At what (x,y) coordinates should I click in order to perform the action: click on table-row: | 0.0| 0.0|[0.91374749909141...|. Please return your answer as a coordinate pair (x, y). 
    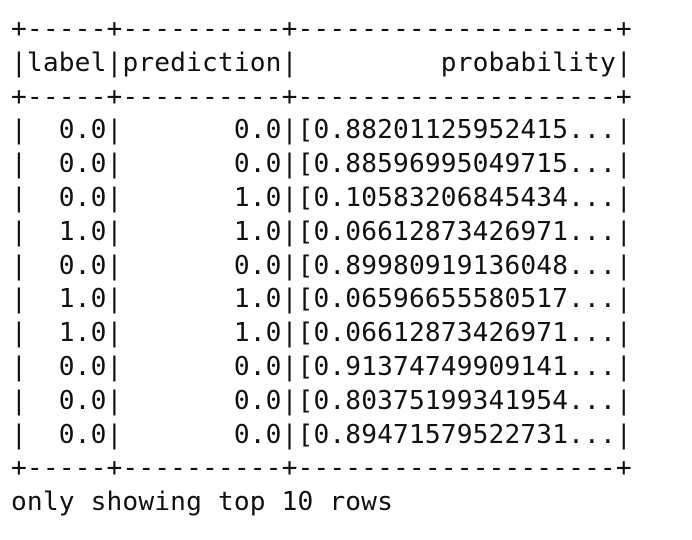
    Looking at the image, I should click on (321, 366).